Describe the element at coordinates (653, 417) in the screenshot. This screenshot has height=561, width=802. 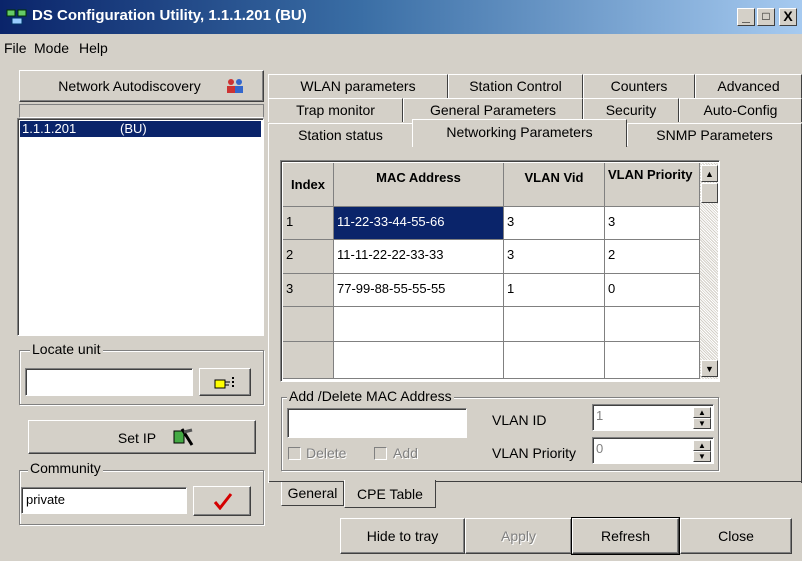
I see `vlan-id-spinner: 1 ▲ ▼` at that location.